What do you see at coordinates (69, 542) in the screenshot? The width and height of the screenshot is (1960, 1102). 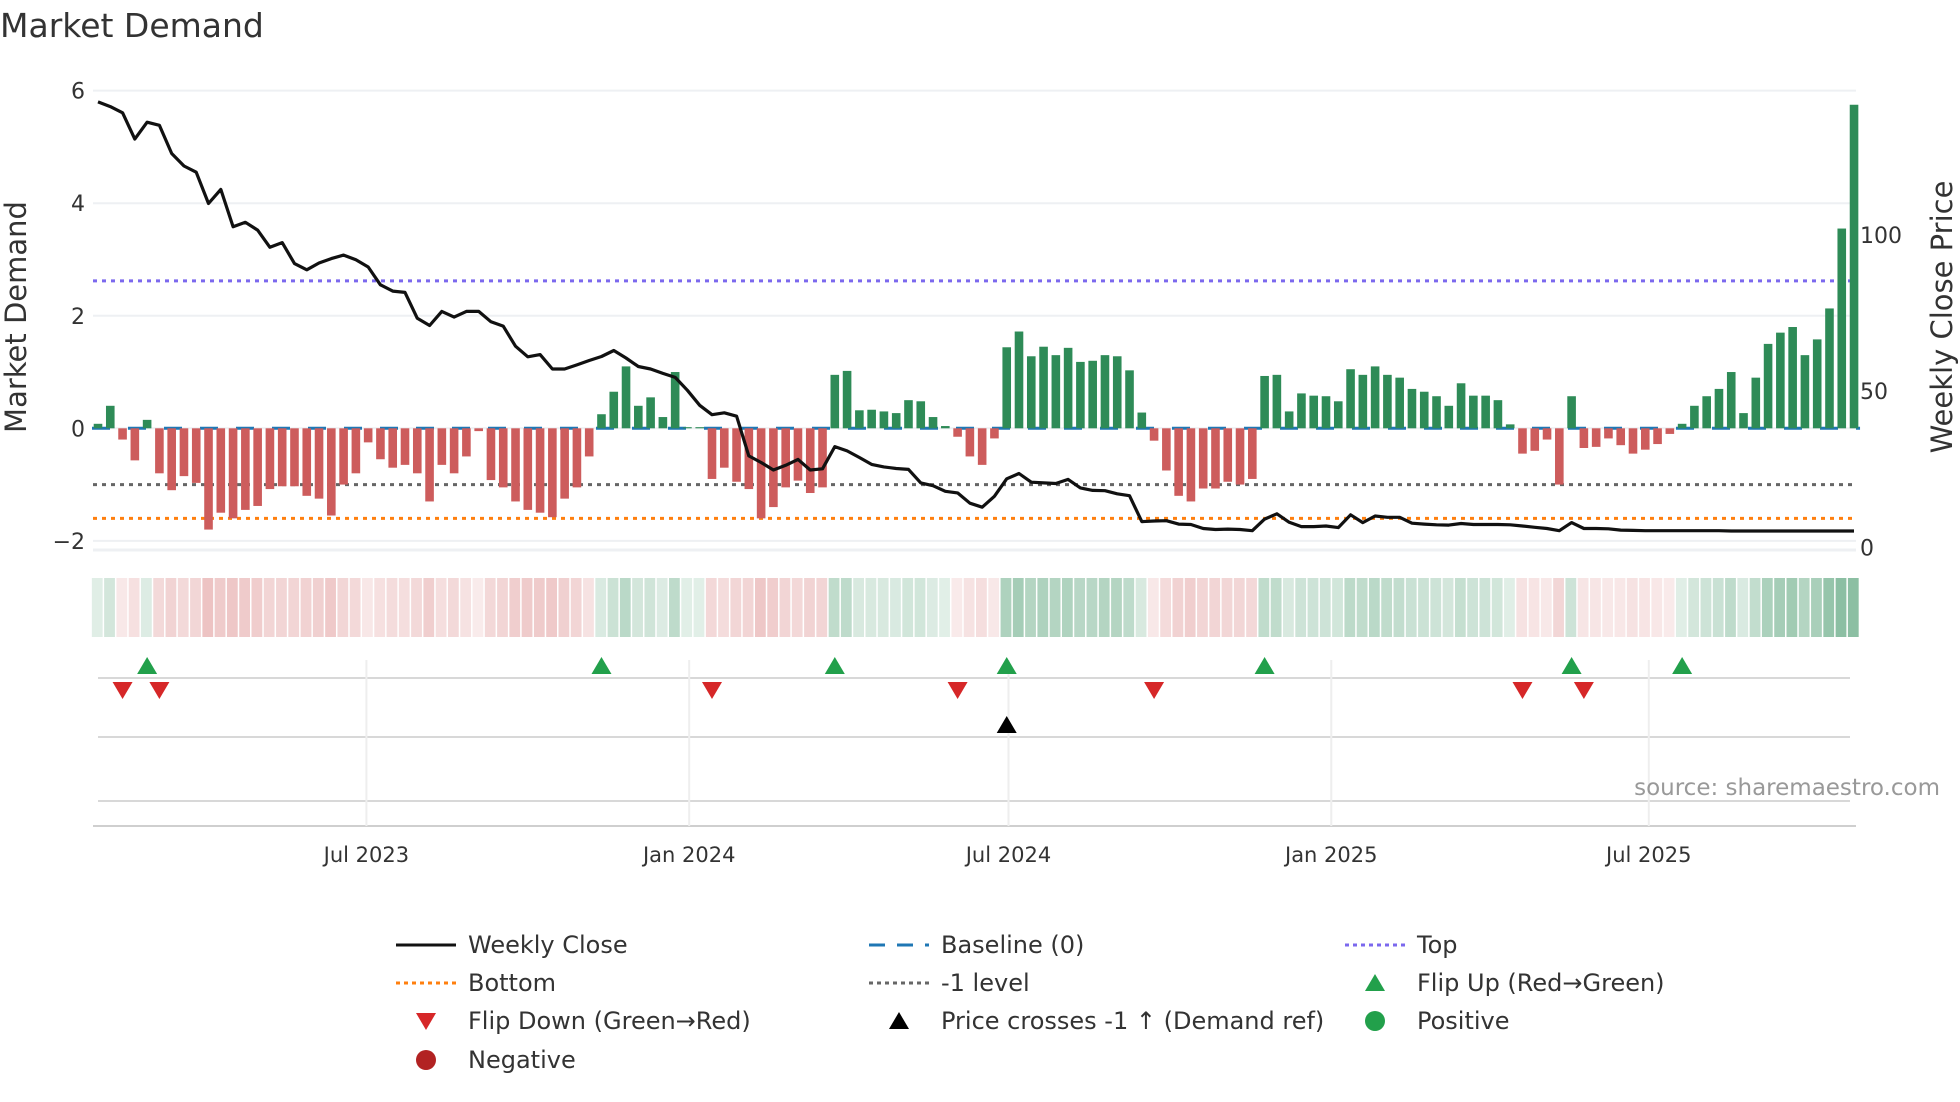 I see `y-tick-label: −2` at bounding box center [69, 542].